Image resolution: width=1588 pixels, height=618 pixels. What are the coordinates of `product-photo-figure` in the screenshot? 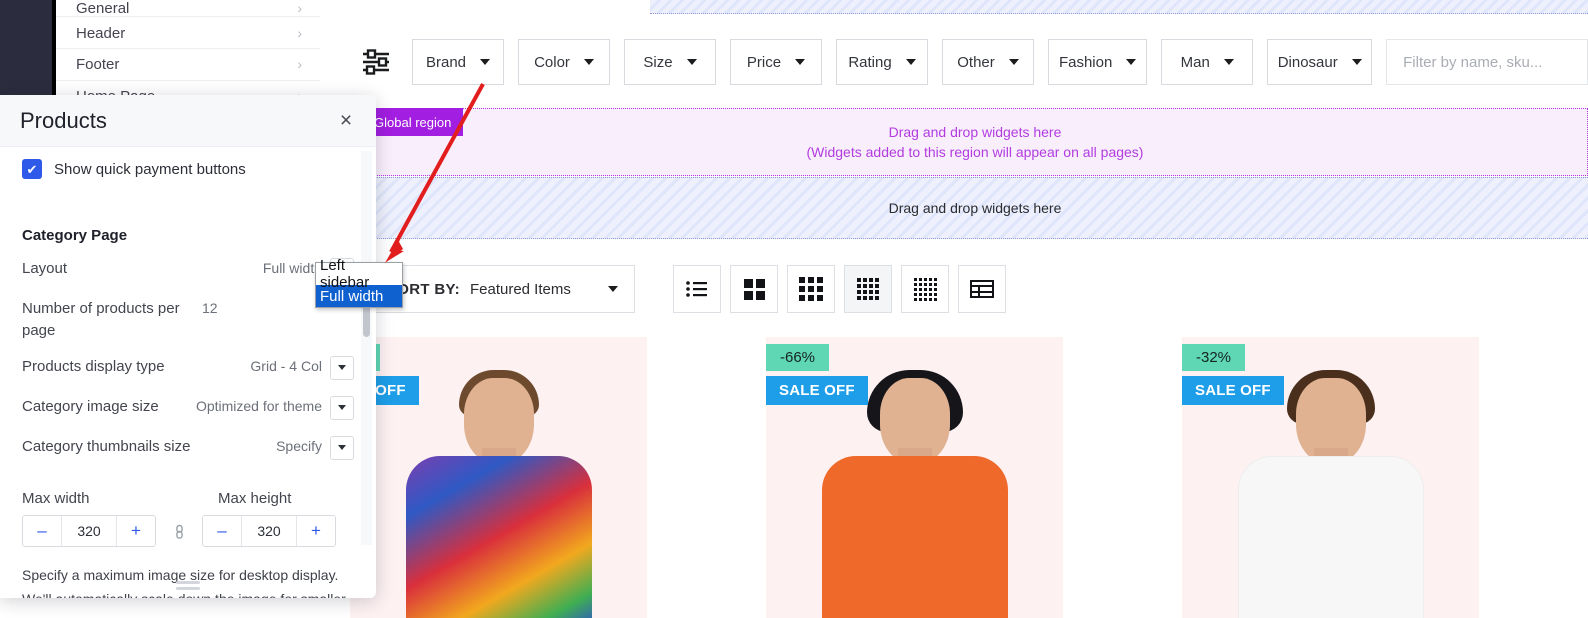 It's located at (1331, 493).